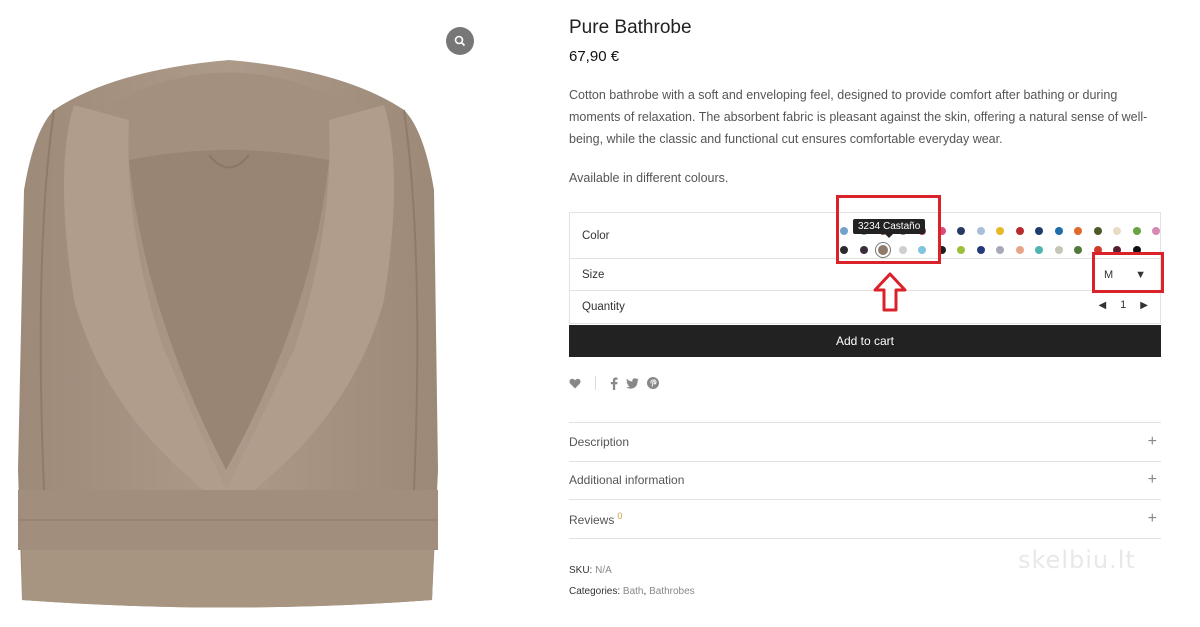 This screenshot has width=1200, height=627. Describe the element at coordinates (630, 27) in the screenshot. I see `product-title: Pure Bathrobe` at that location.